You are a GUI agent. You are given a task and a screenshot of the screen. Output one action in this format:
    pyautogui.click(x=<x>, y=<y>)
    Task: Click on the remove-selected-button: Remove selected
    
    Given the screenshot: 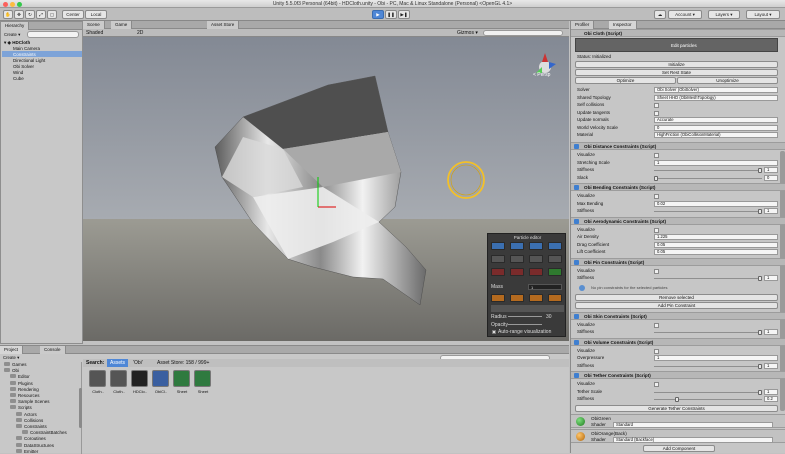 What is the action you would take?
    pyautogui.click(x=676, y=297)
    